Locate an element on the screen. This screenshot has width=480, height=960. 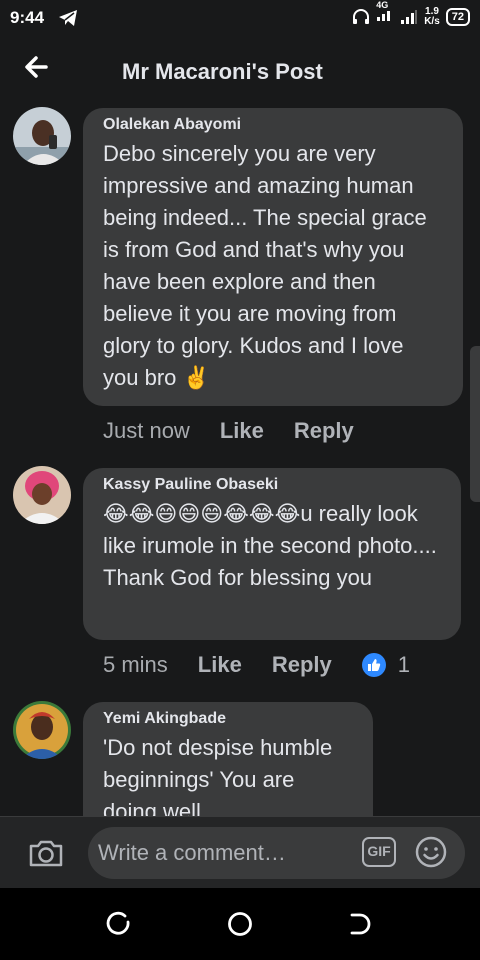
comment-time: 5 mins is located at coordinates (135, 664).